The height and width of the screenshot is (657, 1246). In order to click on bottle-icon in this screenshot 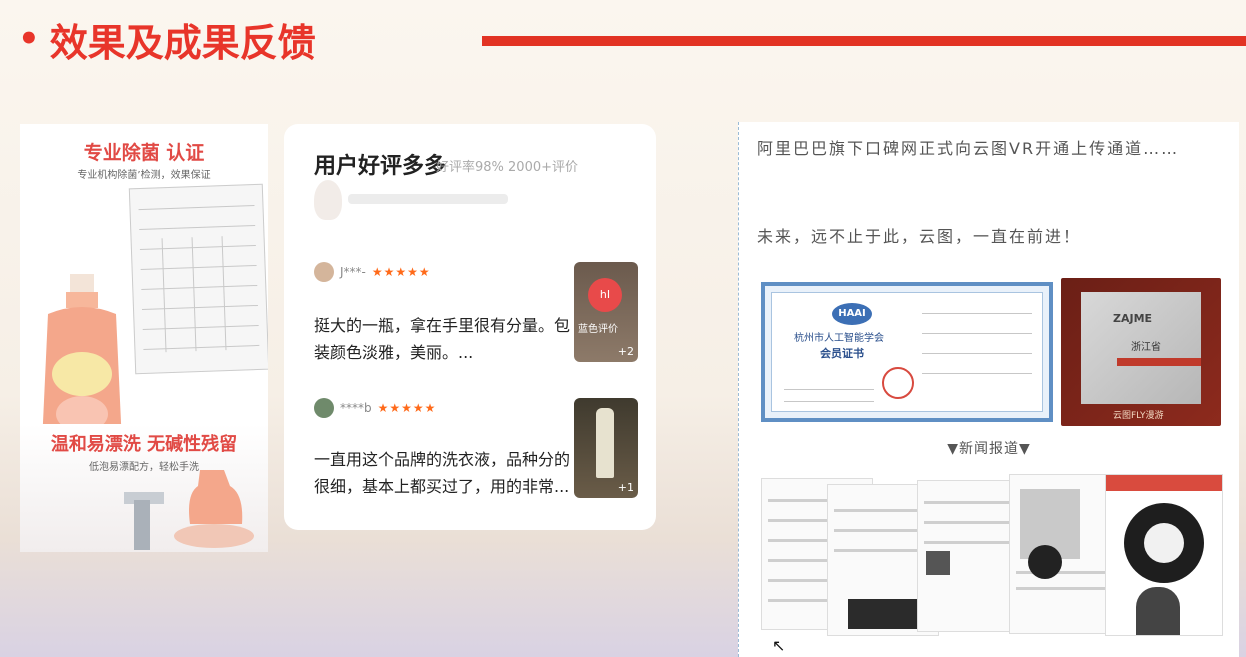, I will do `click(605, 443)`.